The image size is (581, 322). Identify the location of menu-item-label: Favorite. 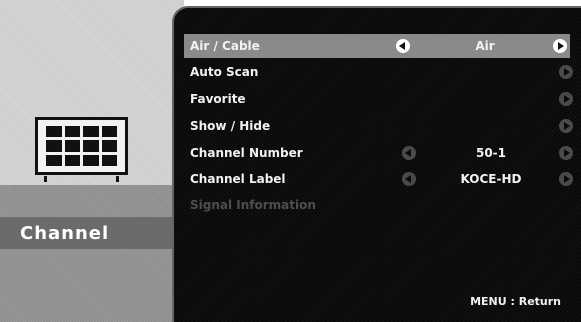
(218, 99).